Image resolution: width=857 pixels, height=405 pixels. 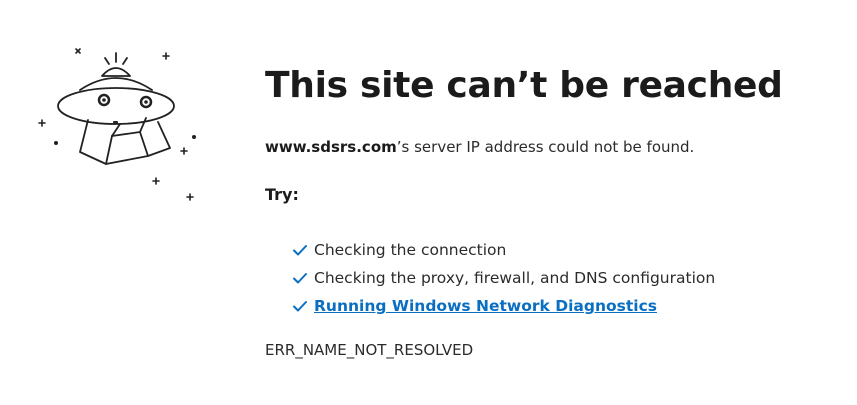 I want to click on ufo-illustration, so click(x=117, y=124).